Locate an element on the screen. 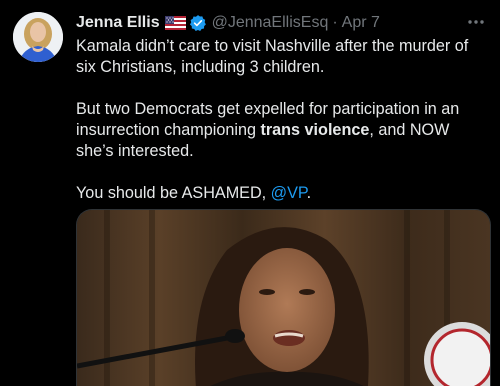 Image resolution: width=500 pixels, height=386 pixels. avatar-photo is located at coordinates (38, 37).